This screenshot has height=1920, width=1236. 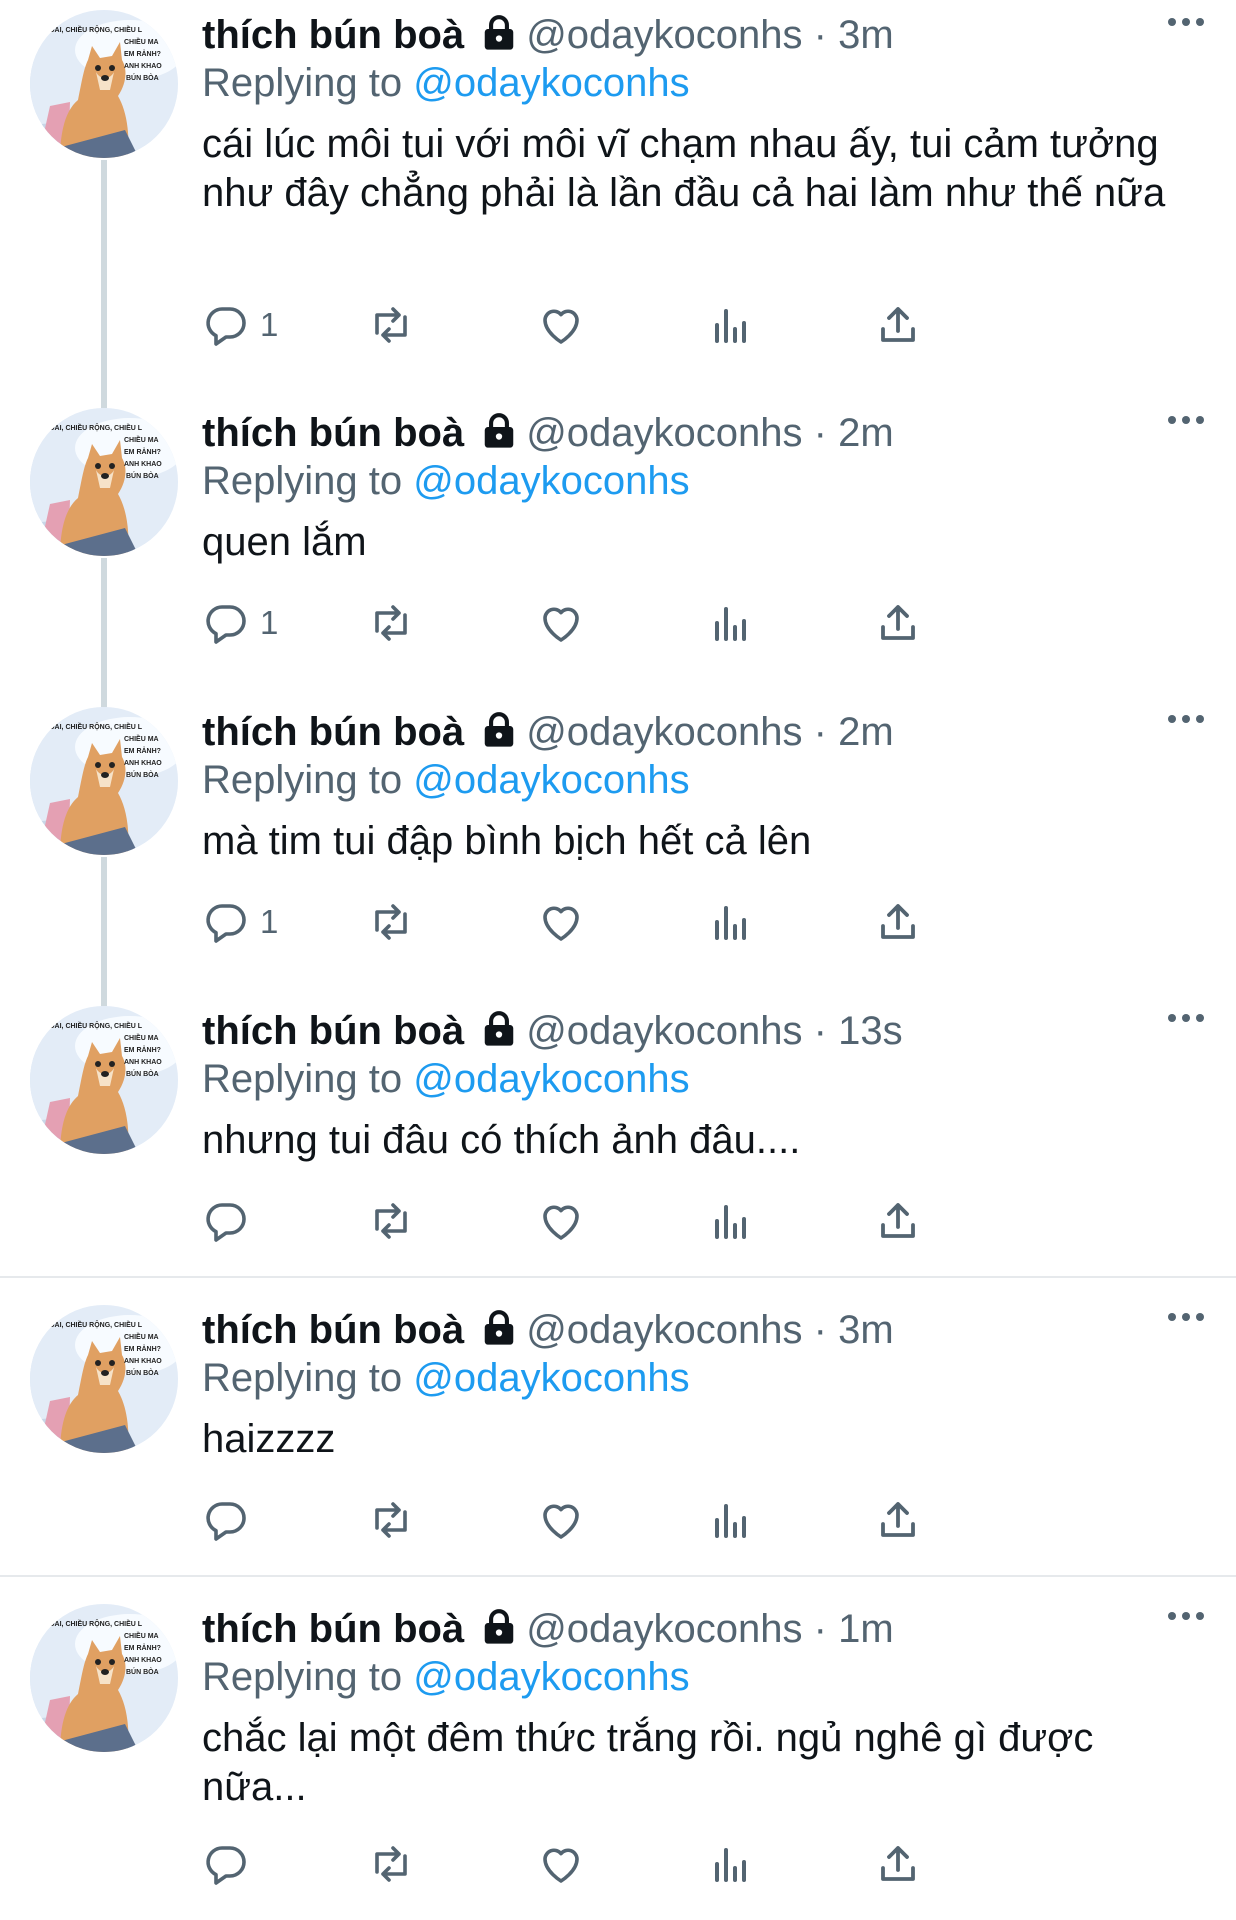 I want to click on tweet-header: thích bún boà @odaykoconhs · 3m, so click(x=689, y=35).